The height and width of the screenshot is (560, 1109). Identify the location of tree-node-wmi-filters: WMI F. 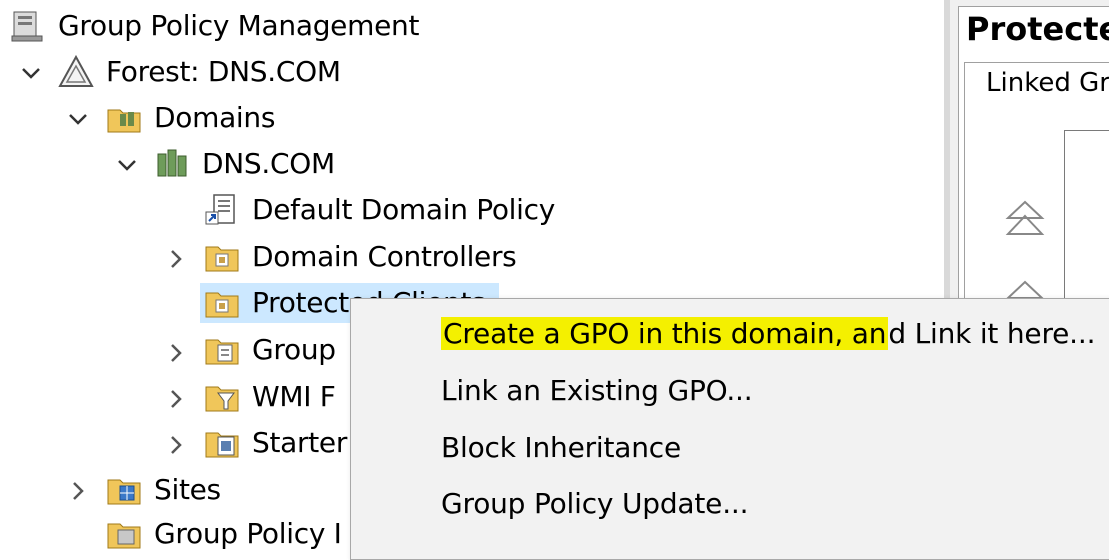
(270, 397).